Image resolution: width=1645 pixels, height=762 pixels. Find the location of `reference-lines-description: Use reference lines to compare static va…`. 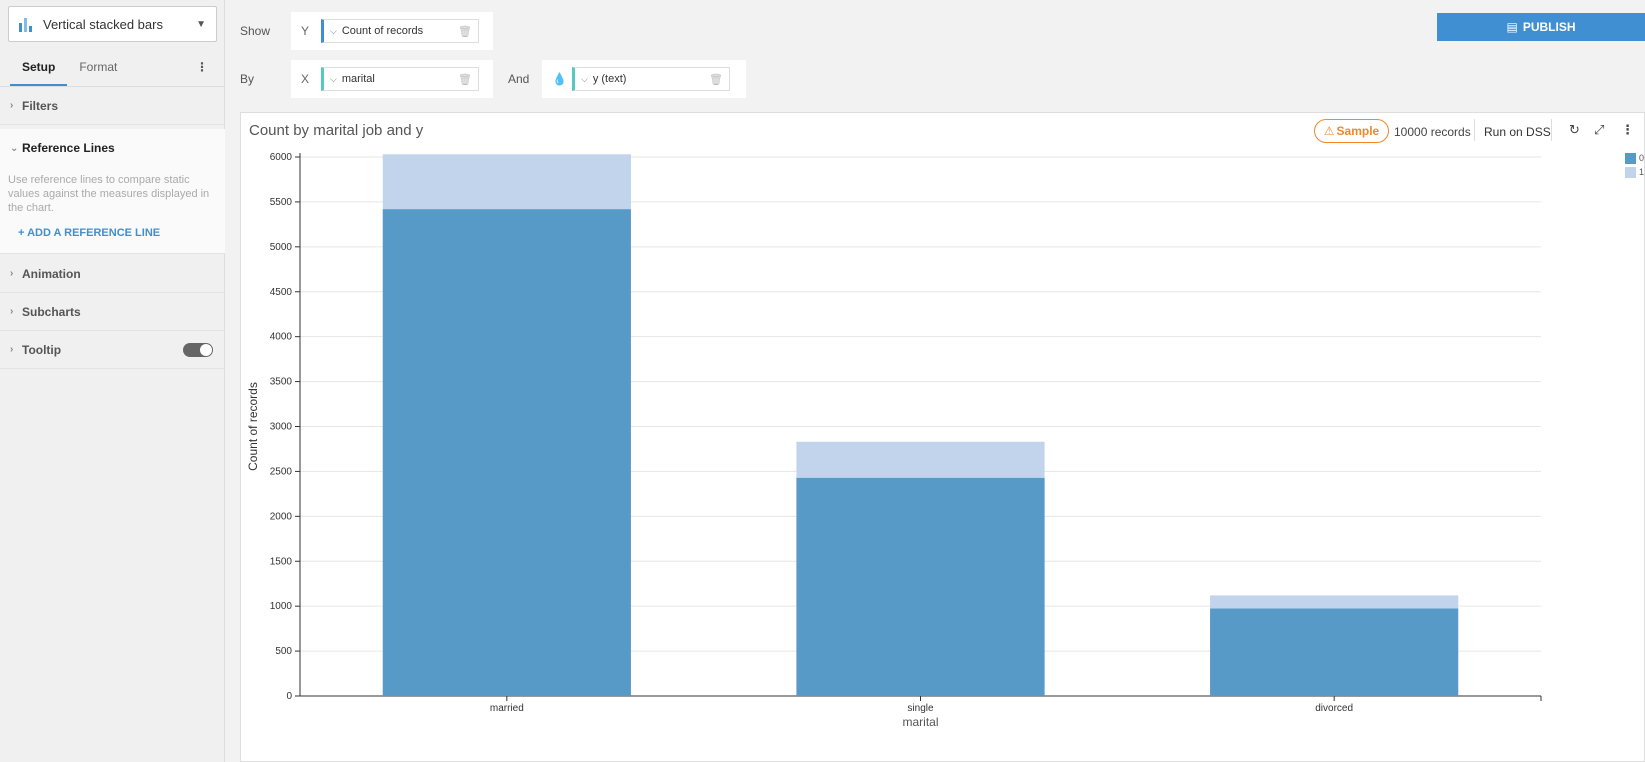

reference-lines-description: Use reference lines to compare static va… is located at coordinates (109, 194).